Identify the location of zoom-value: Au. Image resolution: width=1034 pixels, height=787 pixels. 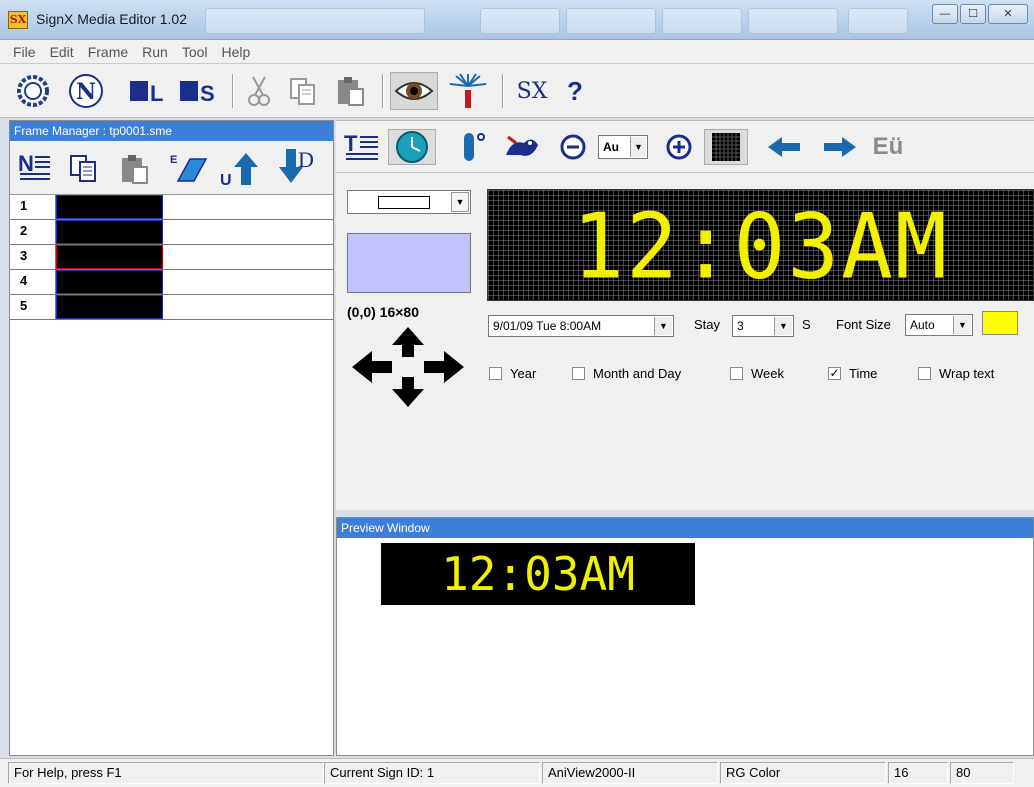
(611, 147).